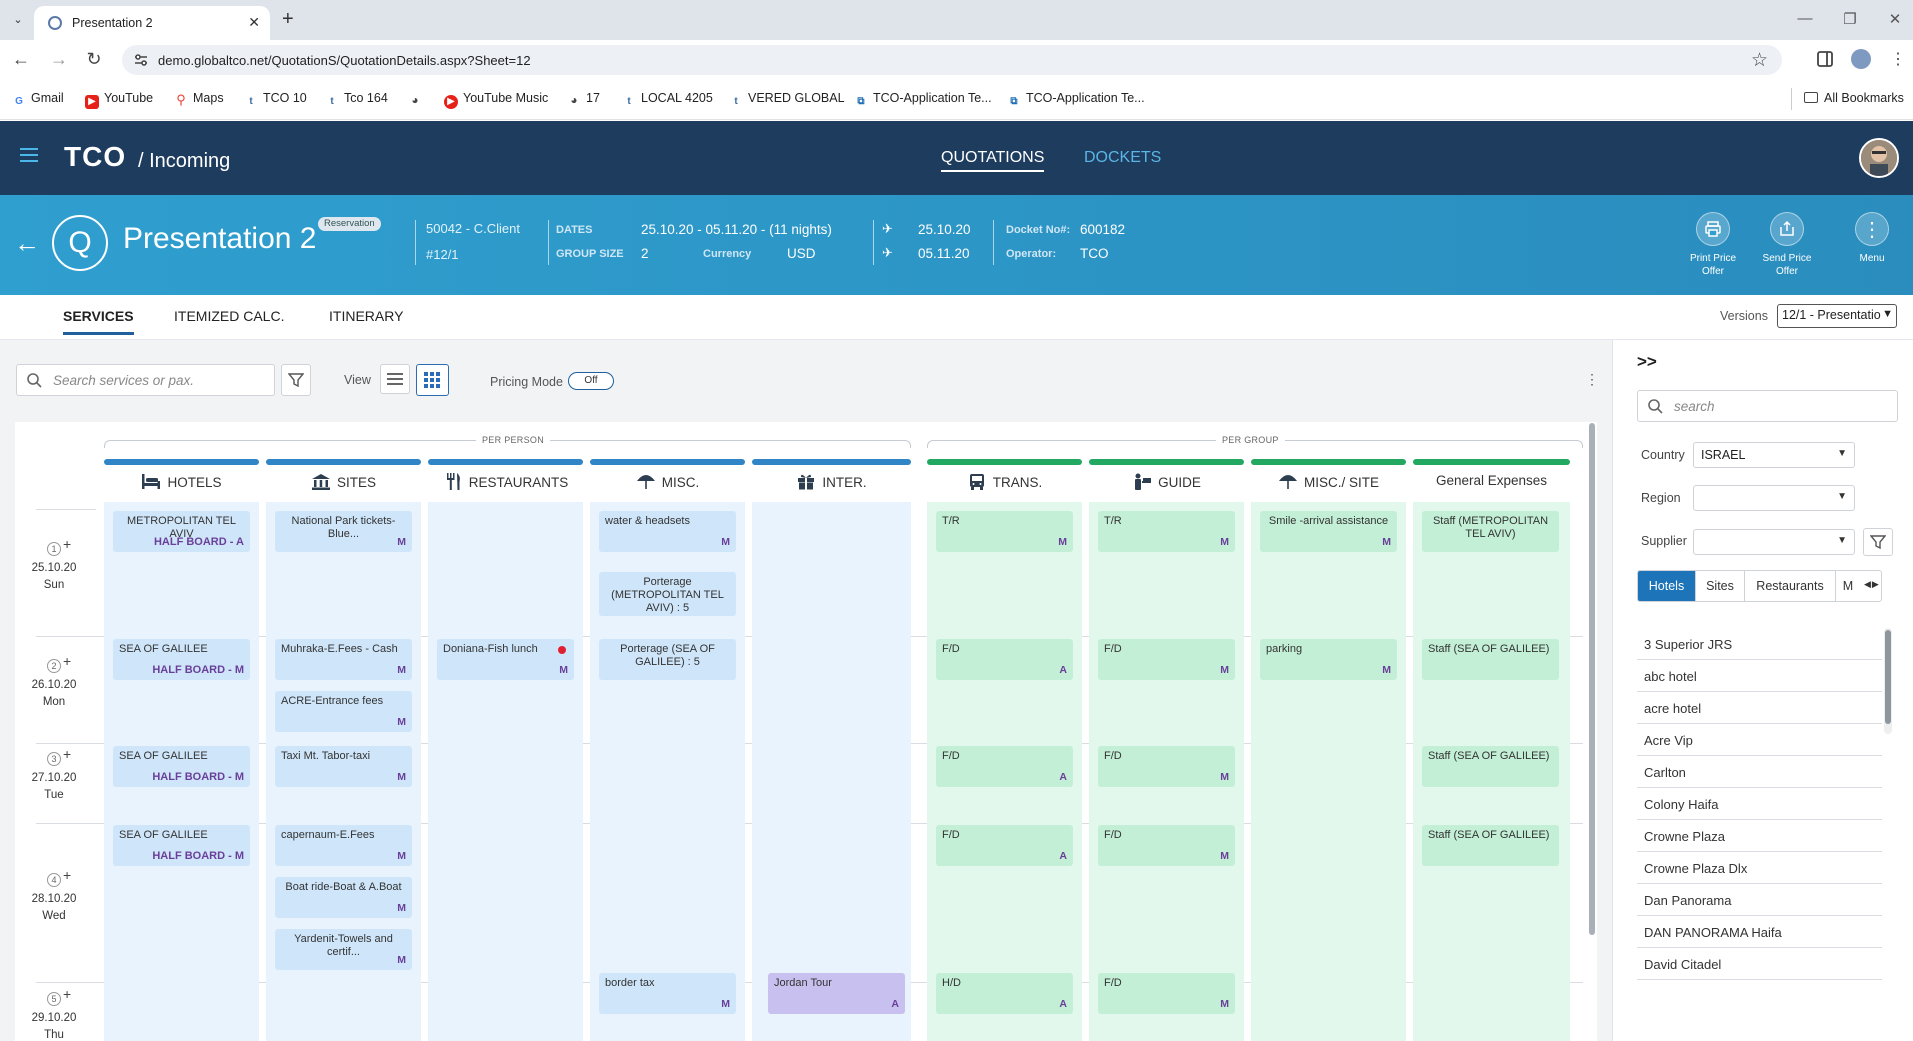  I want to click on list-item: Crowne Plaza Dlx, so click(1759, 868).